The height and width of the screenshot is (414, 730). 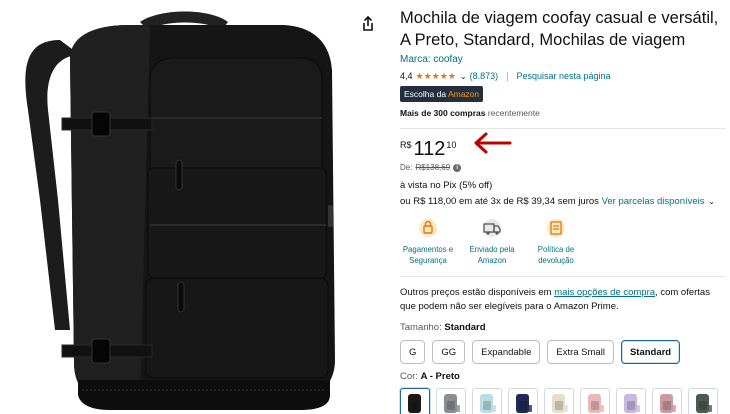 What do you see at coordinates (428, 255) in the screenshot?
I see `feature-label: Pagamentos e Segurança` at bounding box center [428, 255].